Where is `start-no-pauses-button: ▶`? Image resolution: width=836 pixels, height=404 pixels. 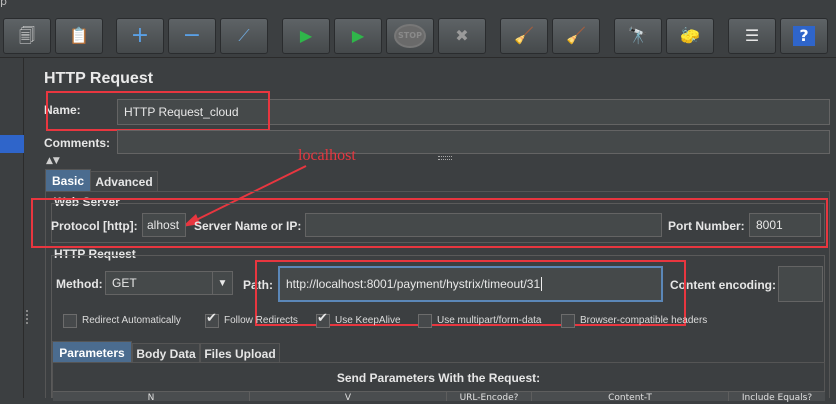
start-no-pauses-button: ▶ is located at coordinates (358, 36).